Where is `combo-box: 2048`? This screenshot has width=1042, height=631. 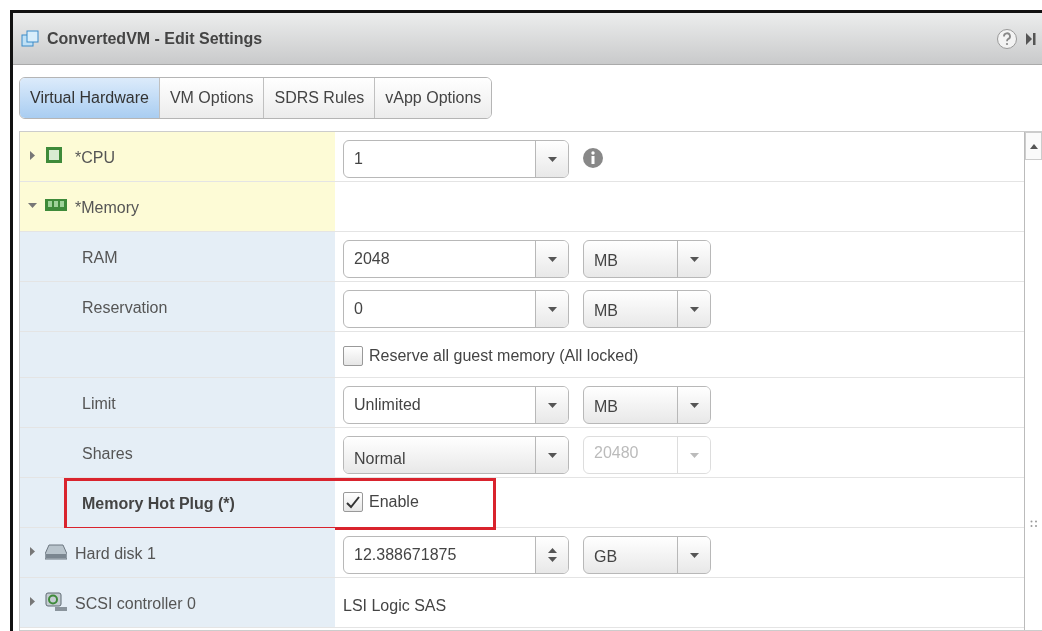 combo-box: 2048 is located at coordinates (456, 259).